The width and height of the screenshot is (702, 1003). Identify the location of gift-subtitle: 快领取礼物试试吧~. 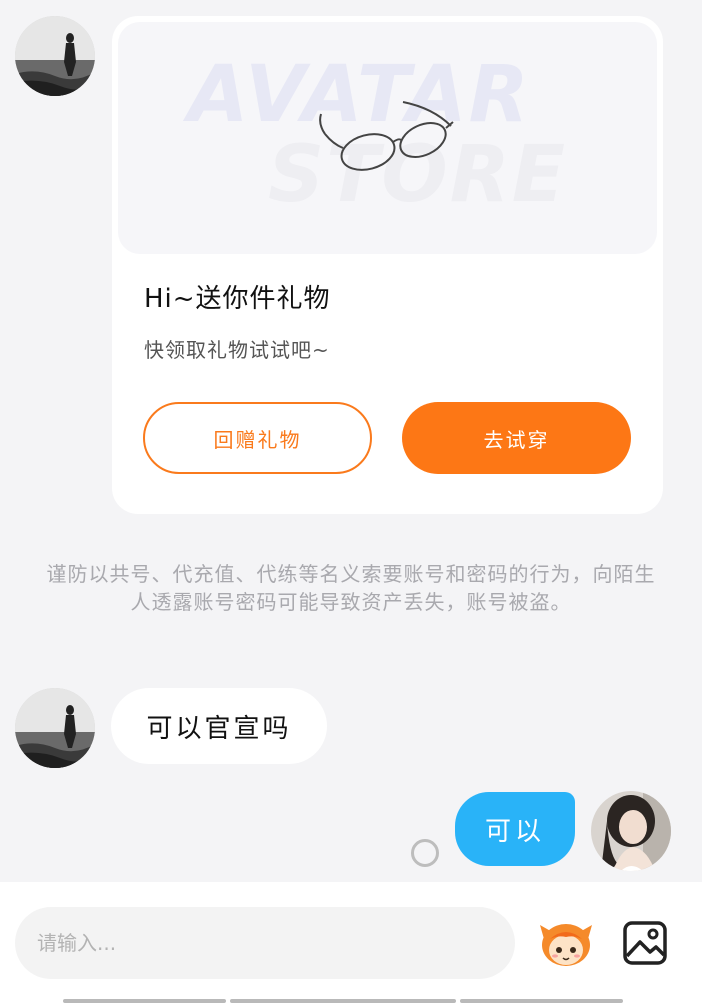
(237, 350).